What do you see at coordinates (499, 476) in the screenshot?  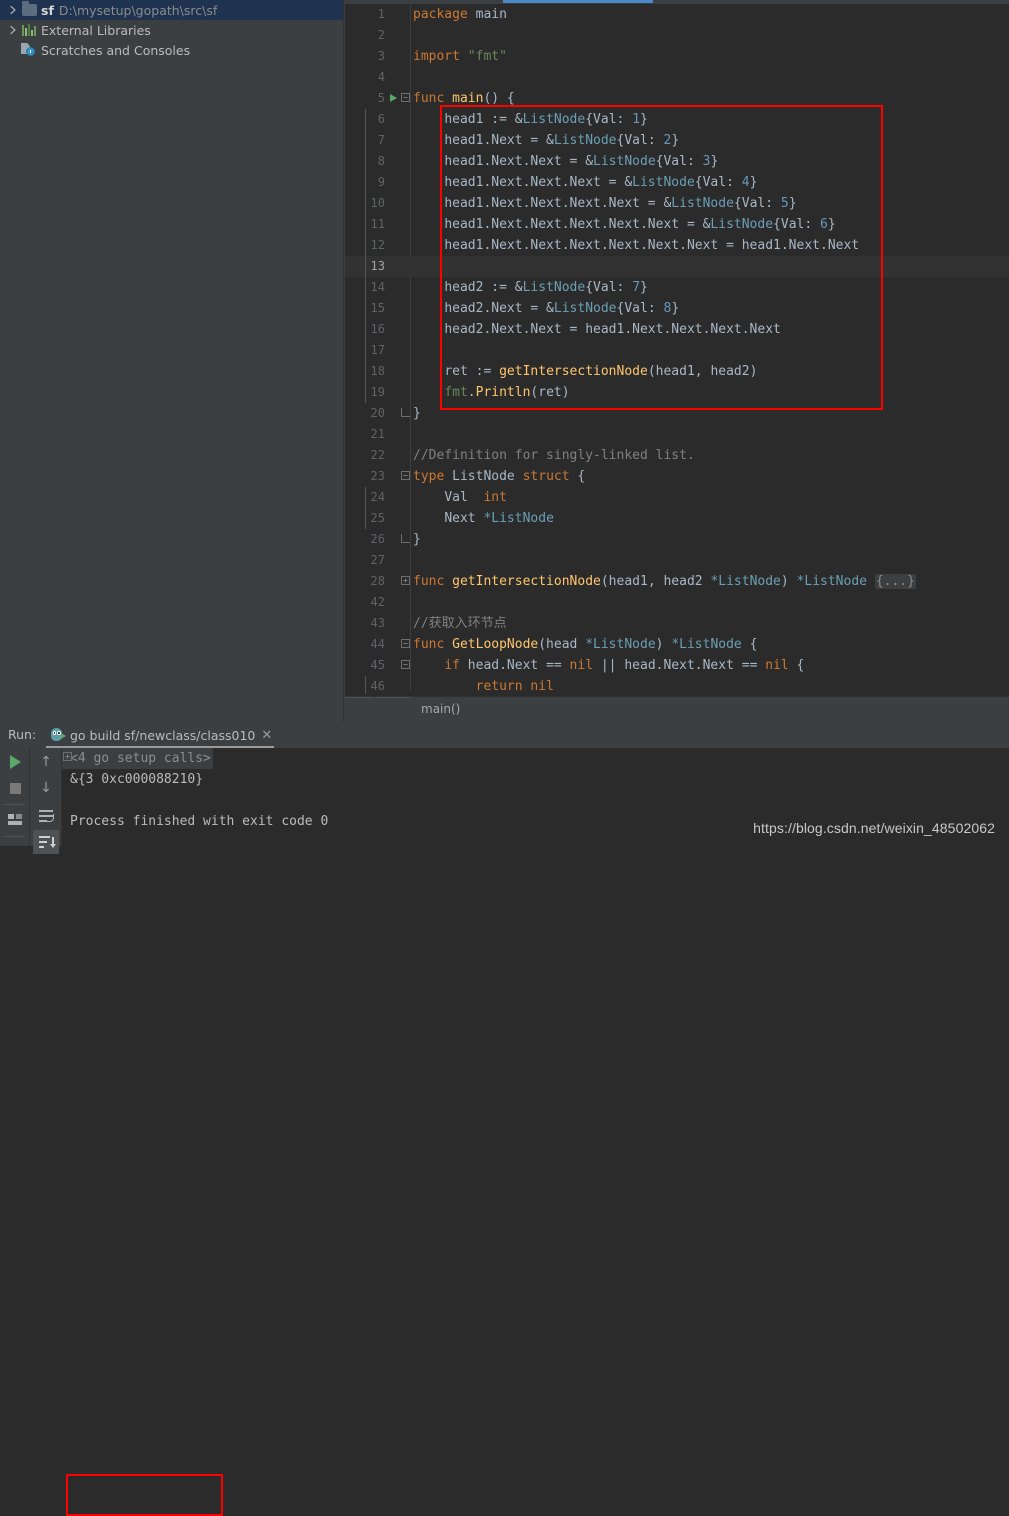 I see `line-content: type ListNode struct {` at bounding box center [499, 476].